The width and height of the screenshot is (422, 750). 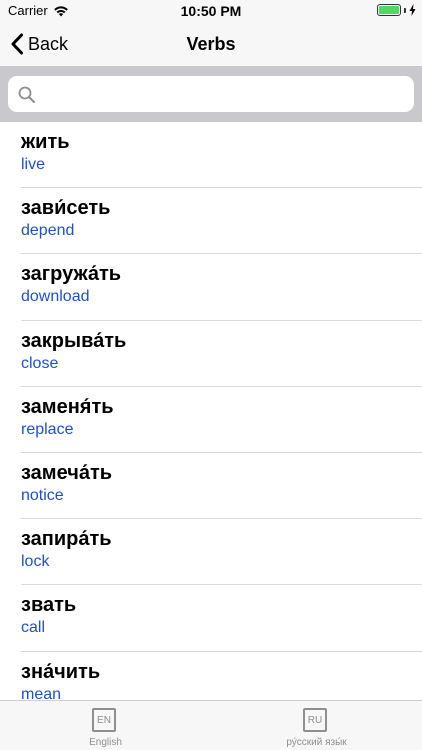 What do you see at coordinates (316, 742) in the screenshot?
I see `tab-russian-label: ру́сский язы́к` at bounding box center [316, 742].